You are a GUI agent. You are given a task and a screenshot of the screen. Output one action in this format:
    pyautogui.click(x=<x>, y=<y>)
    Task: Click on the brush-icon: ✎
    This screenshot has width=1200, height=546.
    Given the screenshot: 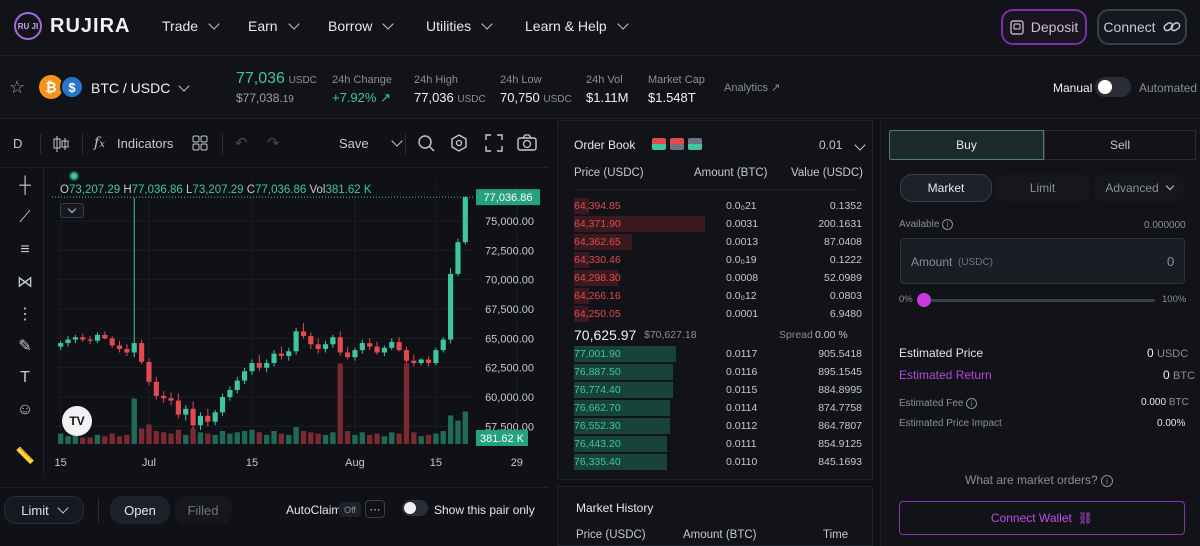 What is the action you would take?
    pyautogui.click(x=25, y=346)
    